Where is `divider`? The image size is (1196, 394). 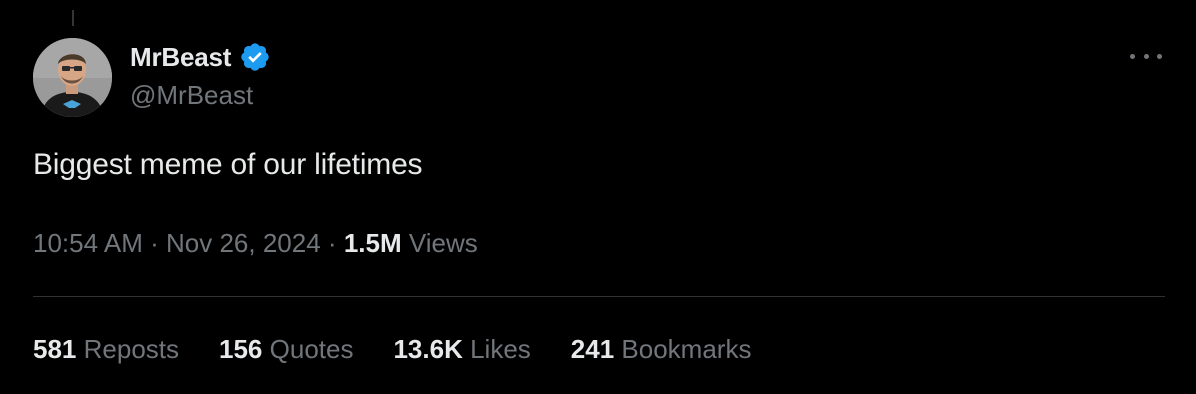 divider is located at coordinates (599, 296).